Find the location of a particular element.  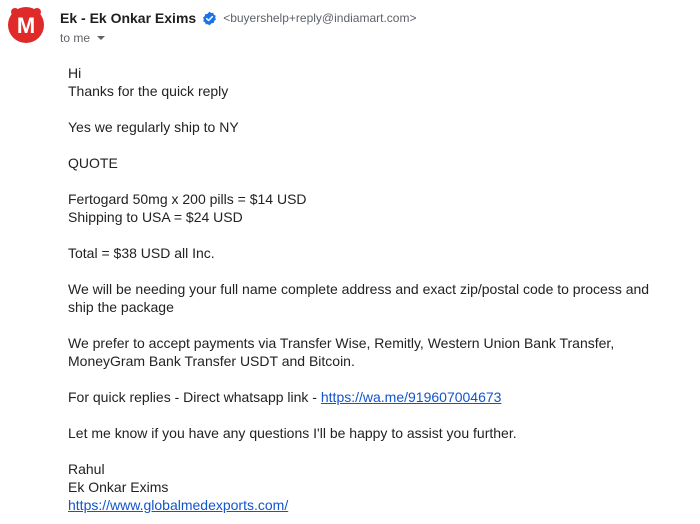

avatar-letter: M is located at coordinates (26, 25).